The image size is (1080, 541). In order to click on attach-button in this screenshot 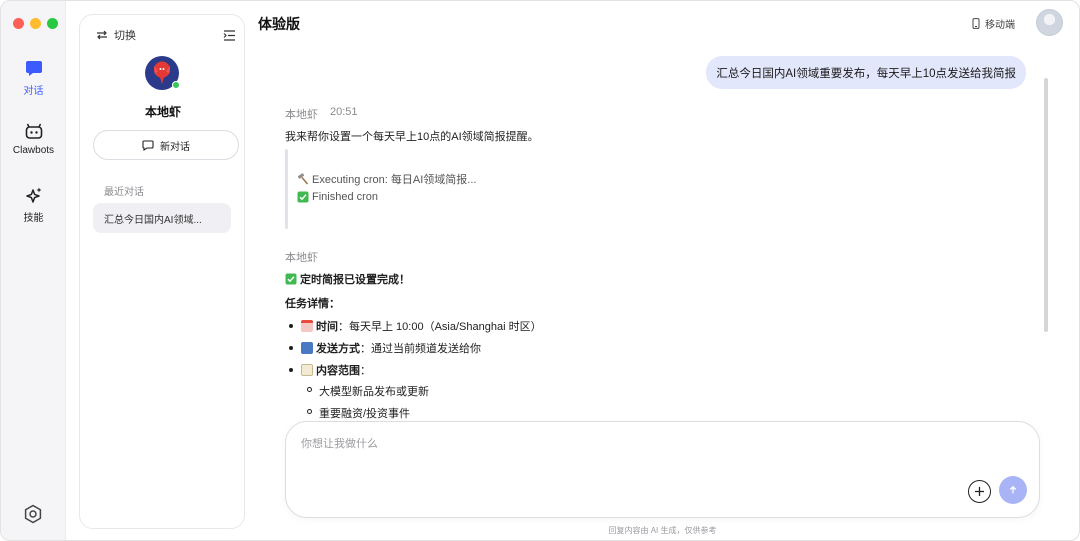, I will do `click(979, 491)`.